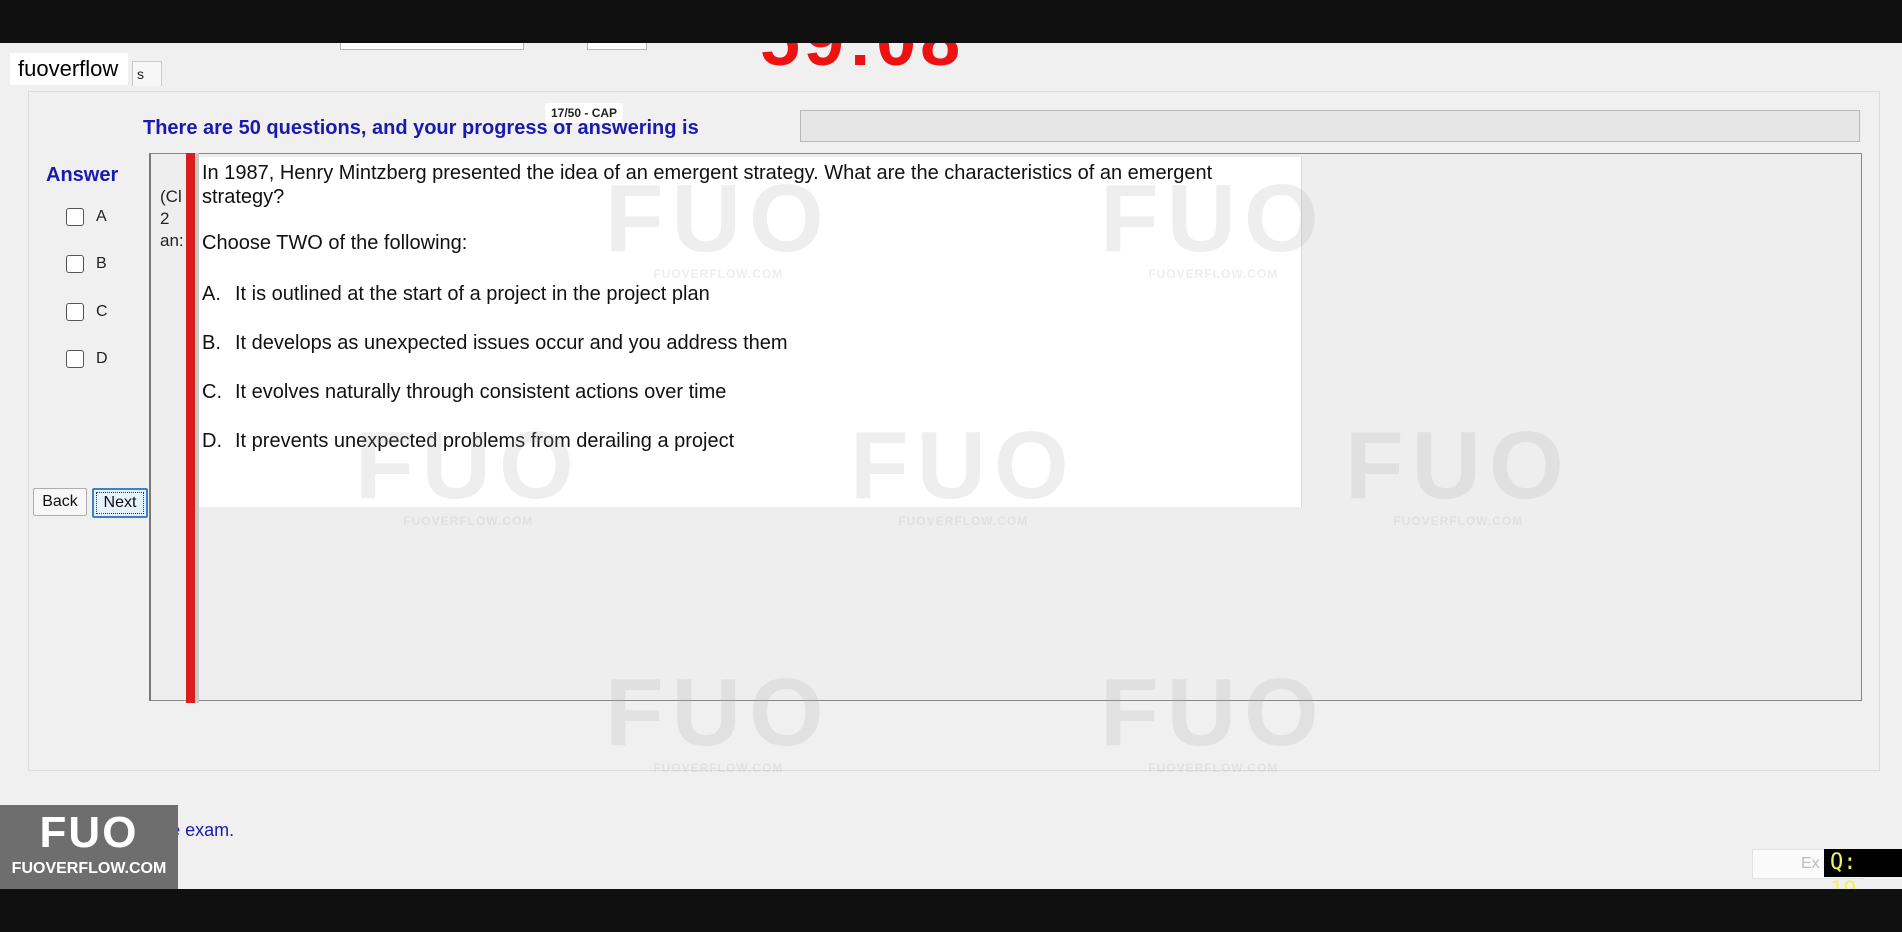  I want to click on answer-title: Answer, so click(82, 175).